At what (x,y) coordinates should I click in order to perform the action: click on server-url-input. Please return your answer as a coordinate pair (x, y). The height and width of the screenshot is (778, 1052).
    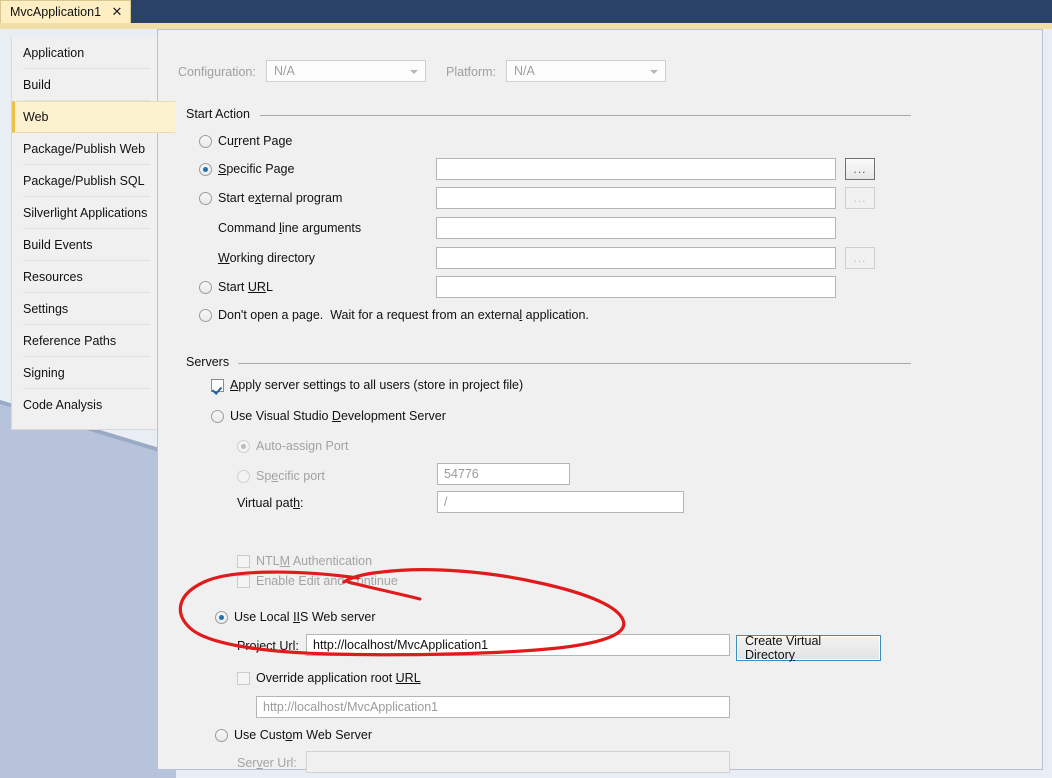
    Looking at the image, I should click on (518, 762).